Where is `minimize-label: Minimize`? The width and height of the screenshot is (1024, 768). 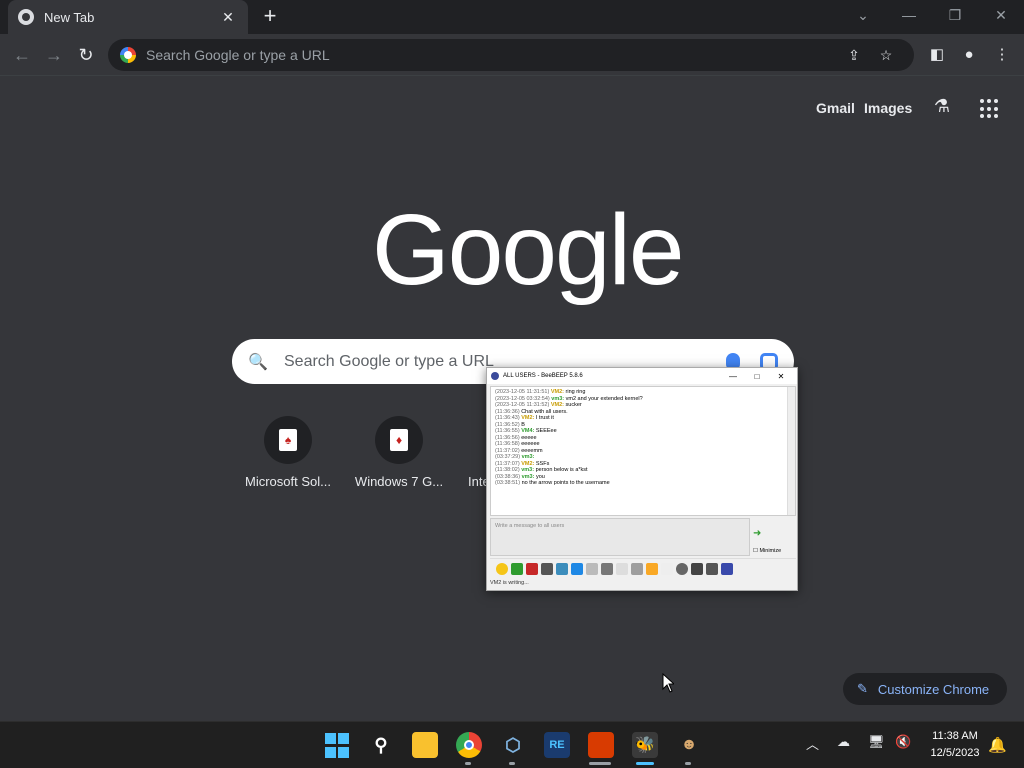 minimize-label: Minimize is located at coordinates (770, 551).